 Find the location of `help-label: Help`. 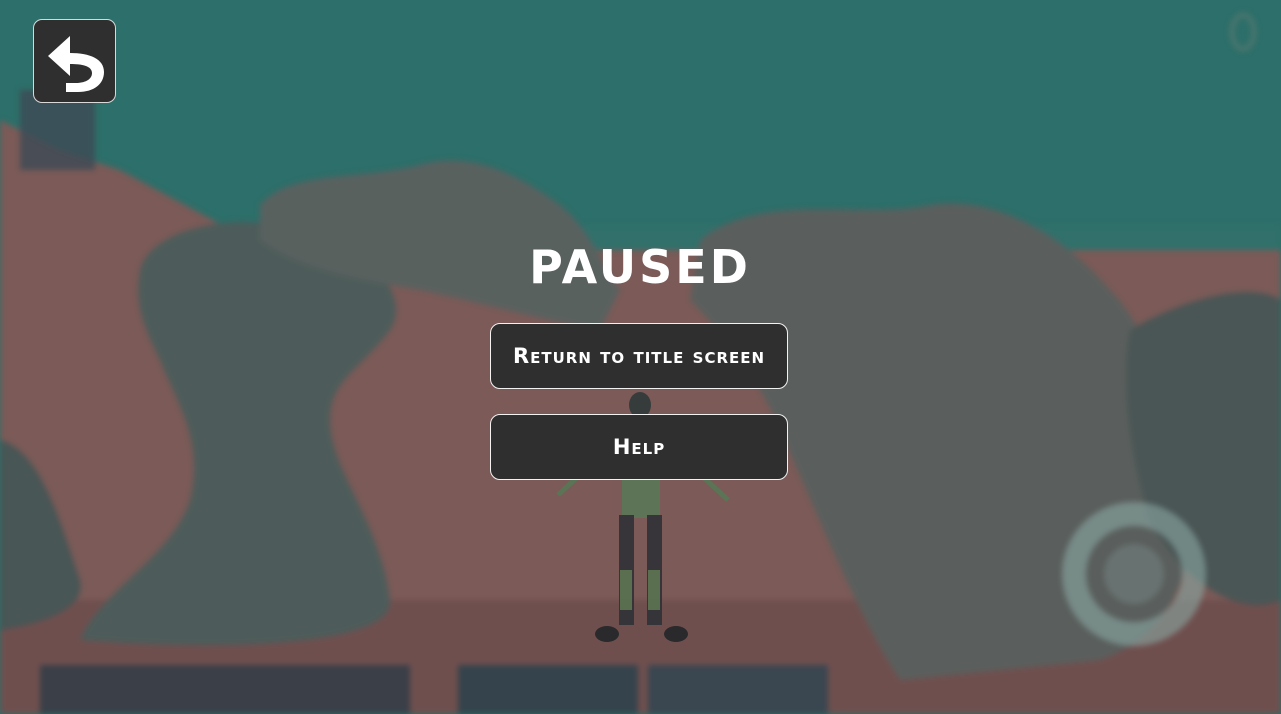

help-label: Help is located at coordinates (639, 447).